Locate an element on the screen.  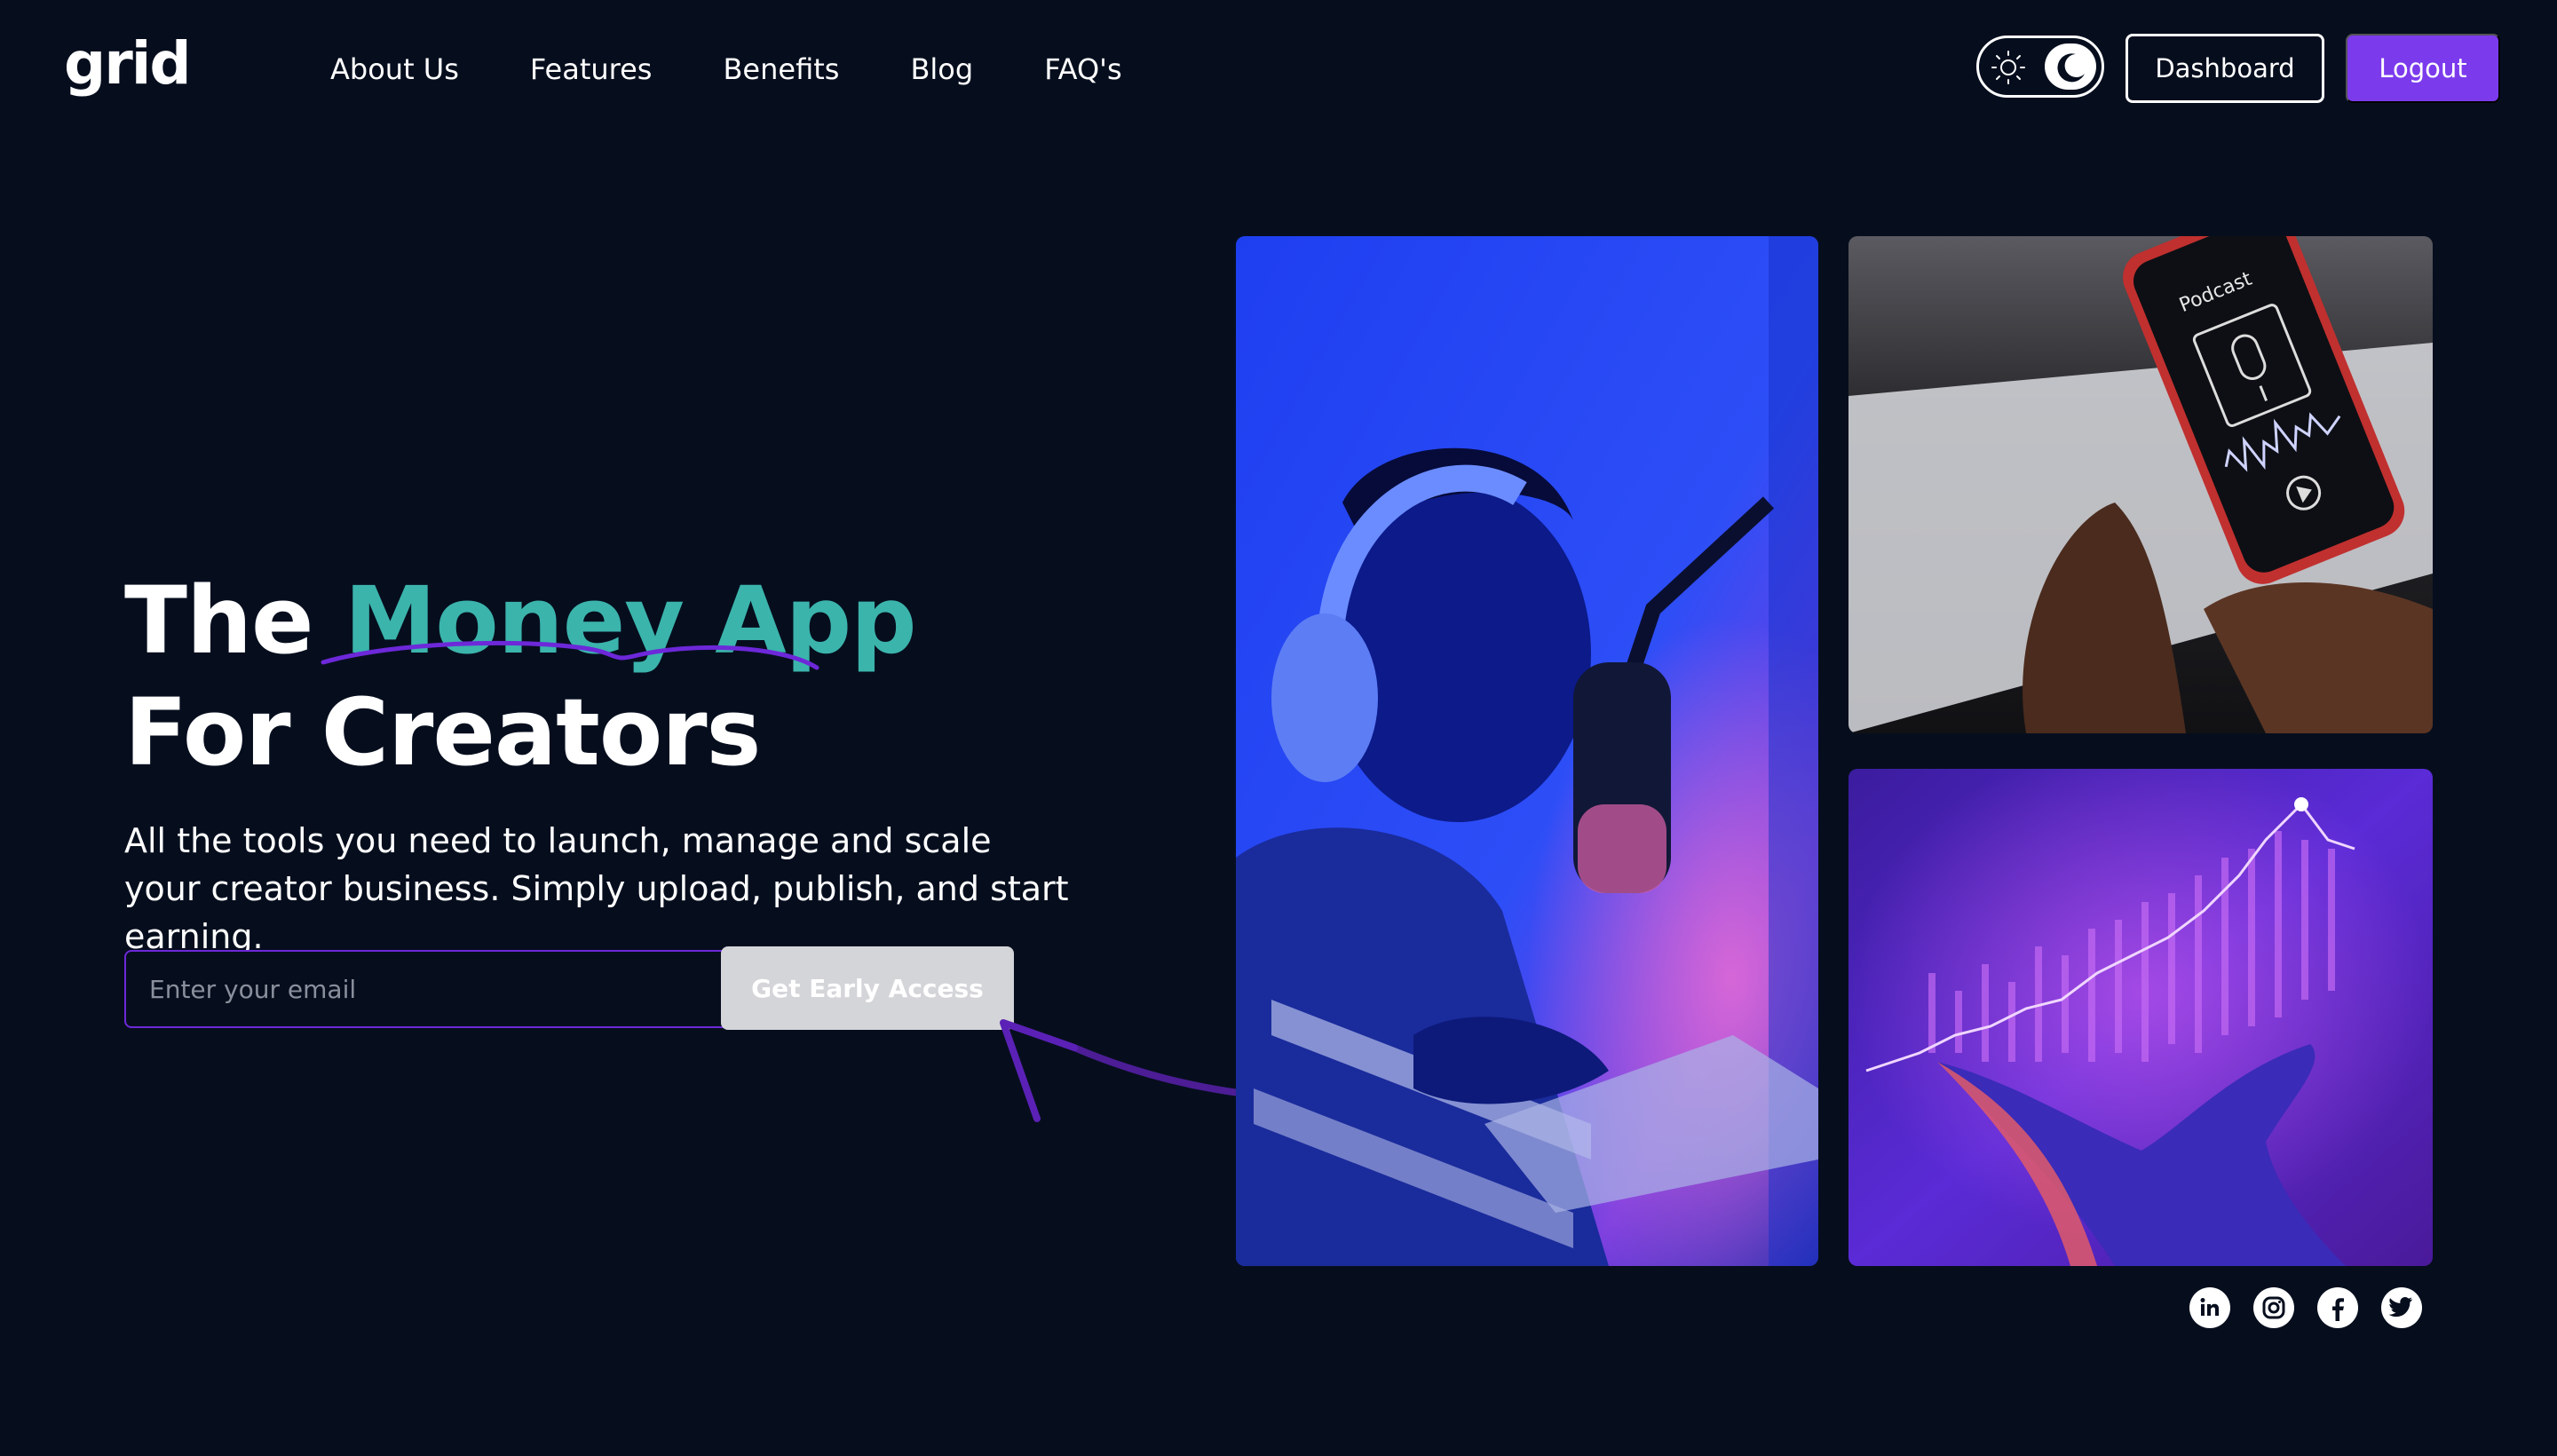
growth-chart-image is located at coordinates (2140, 1017).